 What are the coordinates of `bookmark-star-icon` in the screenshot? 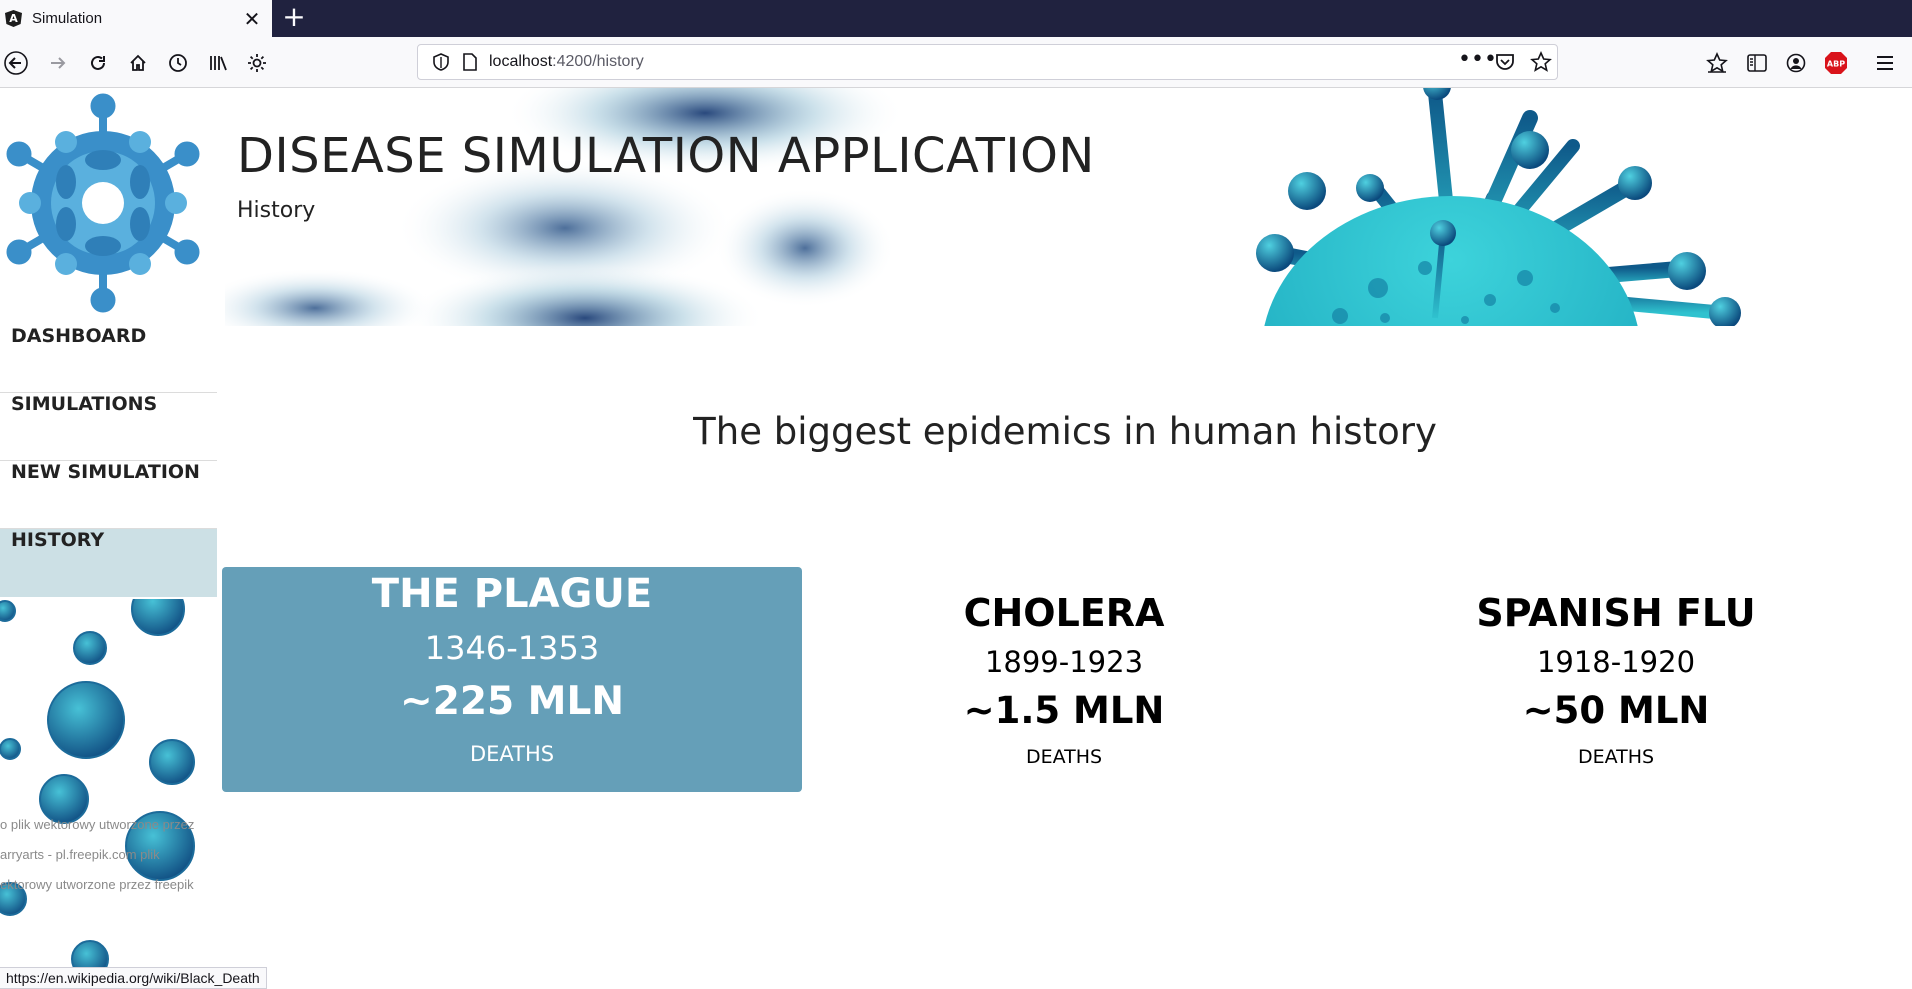 It's located at (1541, 64).